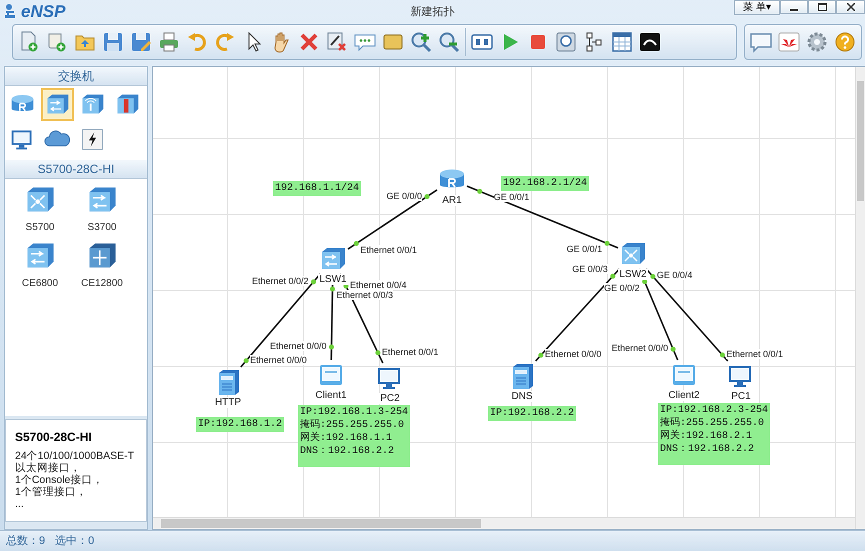  What do you see at coordinates (504, 523) in the screenshot?
I see `horizontal-scrollbar` at bounding box center [504, 523].